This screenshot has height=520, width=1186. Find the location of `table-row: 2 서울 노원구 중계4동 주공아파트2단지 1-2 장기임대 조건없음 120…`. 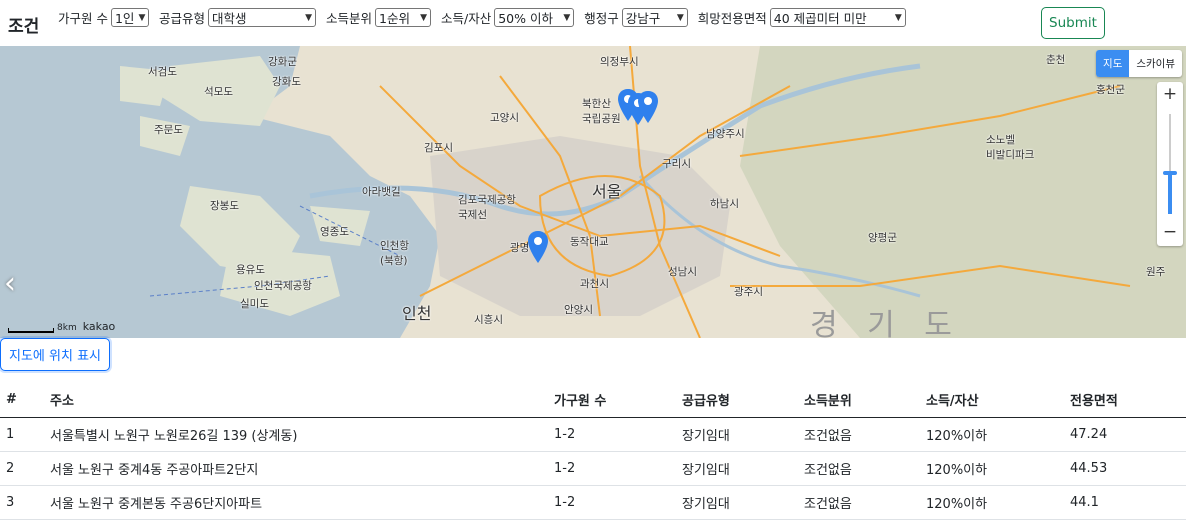

table-row: 2 서울 노원구 중계4동 주공아파트2단지 1-2 장기임대 조건없음 120… is located at coordinates (593, 468).